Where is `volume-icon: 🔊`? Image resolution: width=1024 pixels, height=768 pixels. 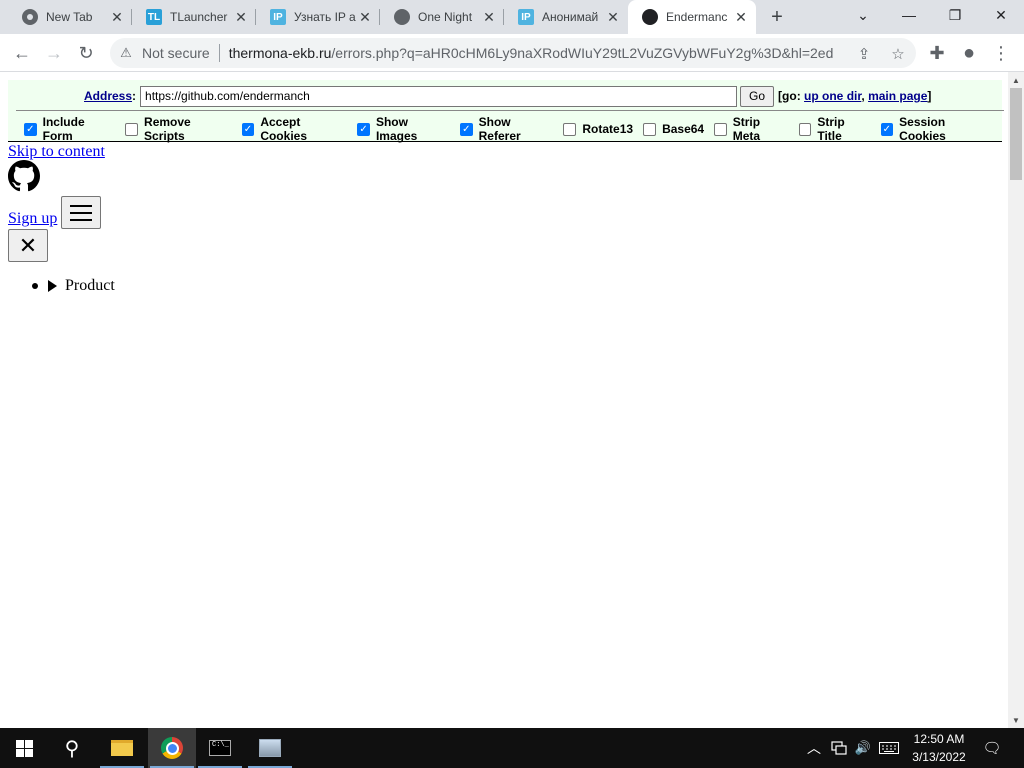
volume-icon: 🔊 is located at coordinates (863, 748).